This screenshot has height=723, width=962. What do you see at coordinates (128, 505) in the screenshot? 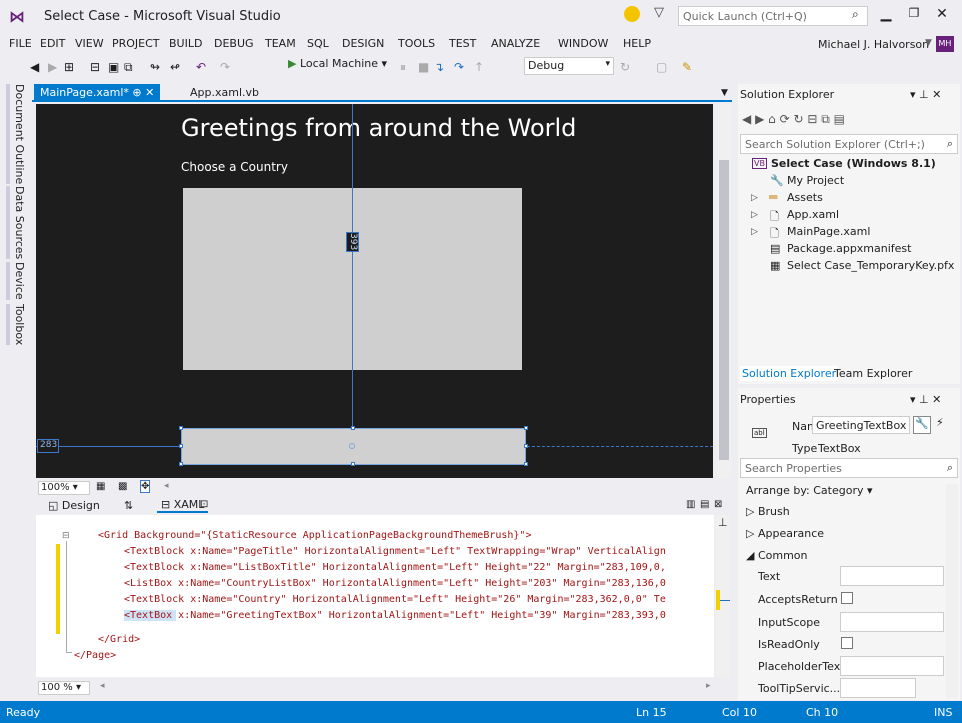
I see `swap-panes-icon: ⇅` at bounding box center [128, 505].